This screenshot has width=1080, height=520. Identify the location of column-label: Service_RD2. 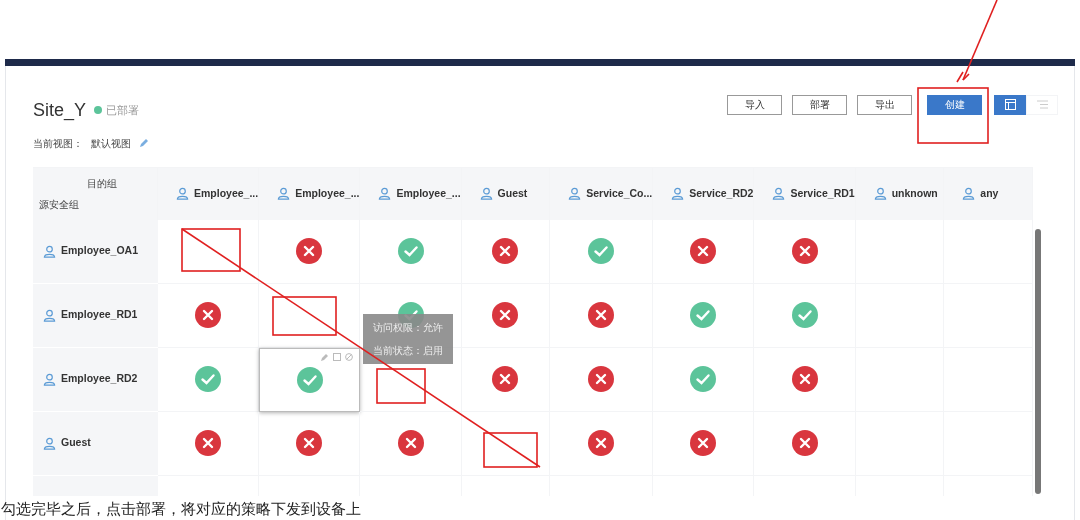
(721, 193).